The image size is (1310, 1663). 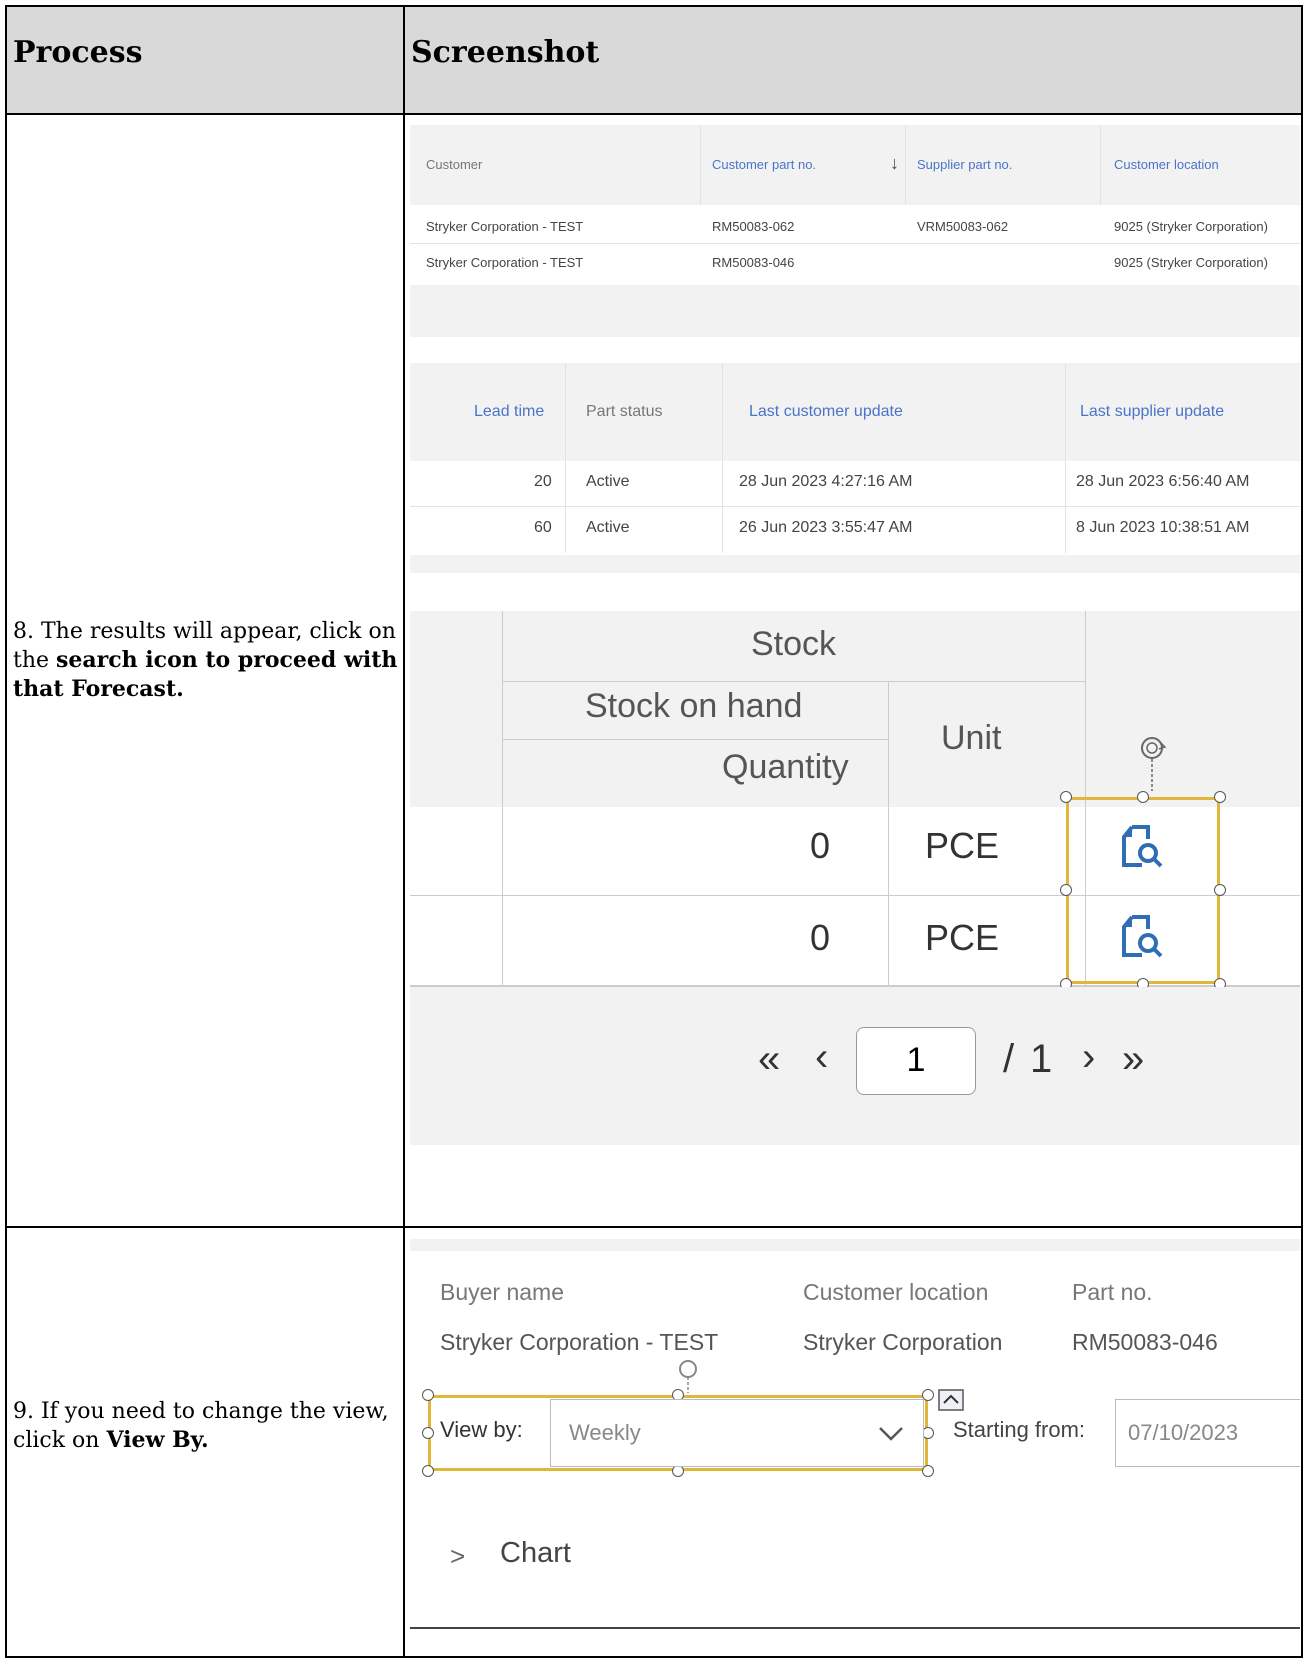 What do you see at coordinates (505, 52) in the screenshot?
I see `screenshot-header: Screenshot` at bounding box center [505, 52].